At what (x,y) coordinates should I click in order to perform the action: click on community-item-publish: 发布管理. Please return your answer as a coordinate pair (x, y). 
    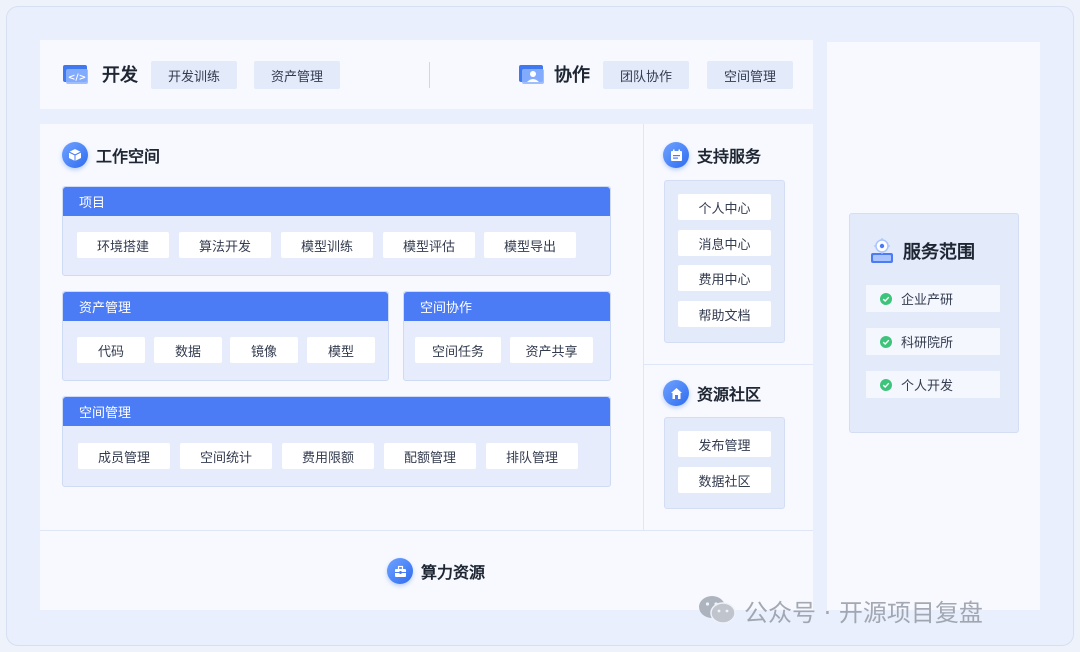
    Looking at the image, I should click on (724, 444).